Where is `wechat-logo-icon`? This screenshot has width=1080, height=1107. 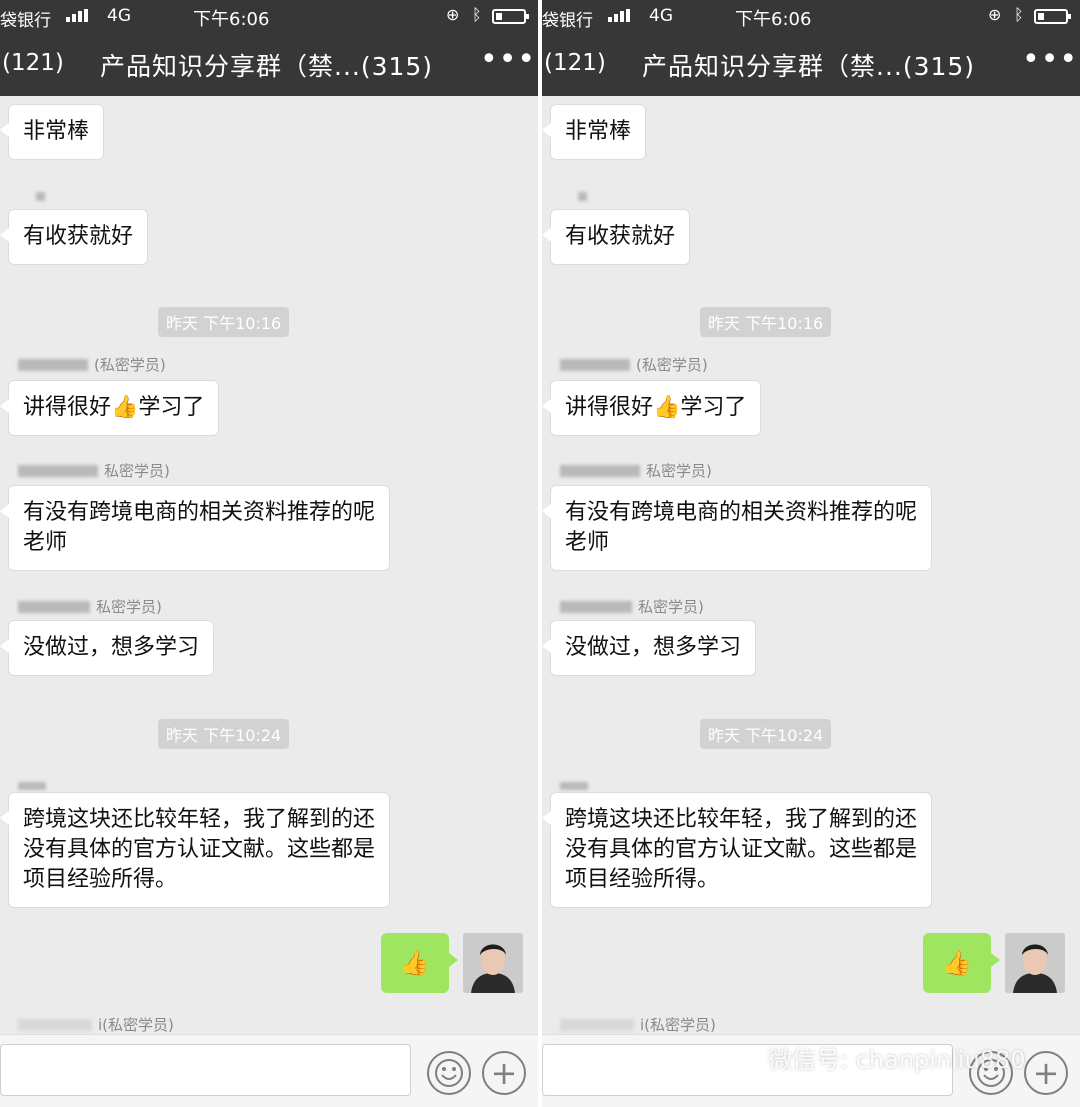
wechat-logo-icon is located at coordinates (742, 1057).